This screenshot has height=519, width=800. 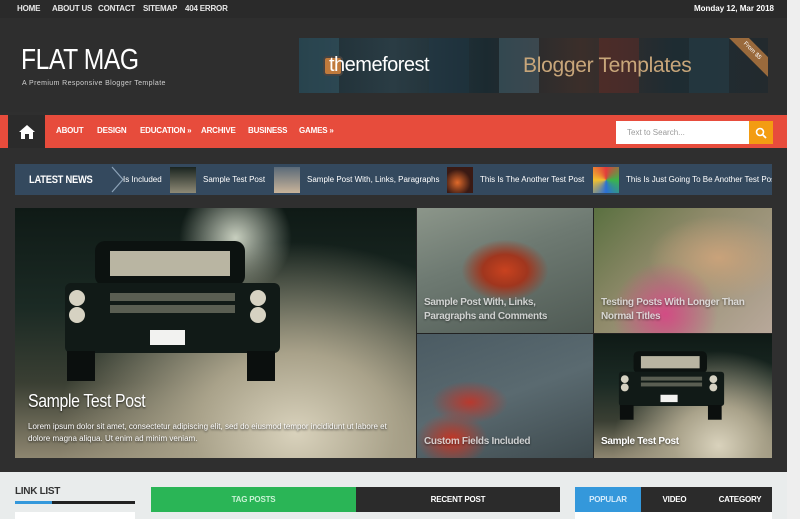 What do you see at coordinates (607, 65) in the screenshot?
I see `banner-label: Blogger Templates` at bounding box center [607, 65].